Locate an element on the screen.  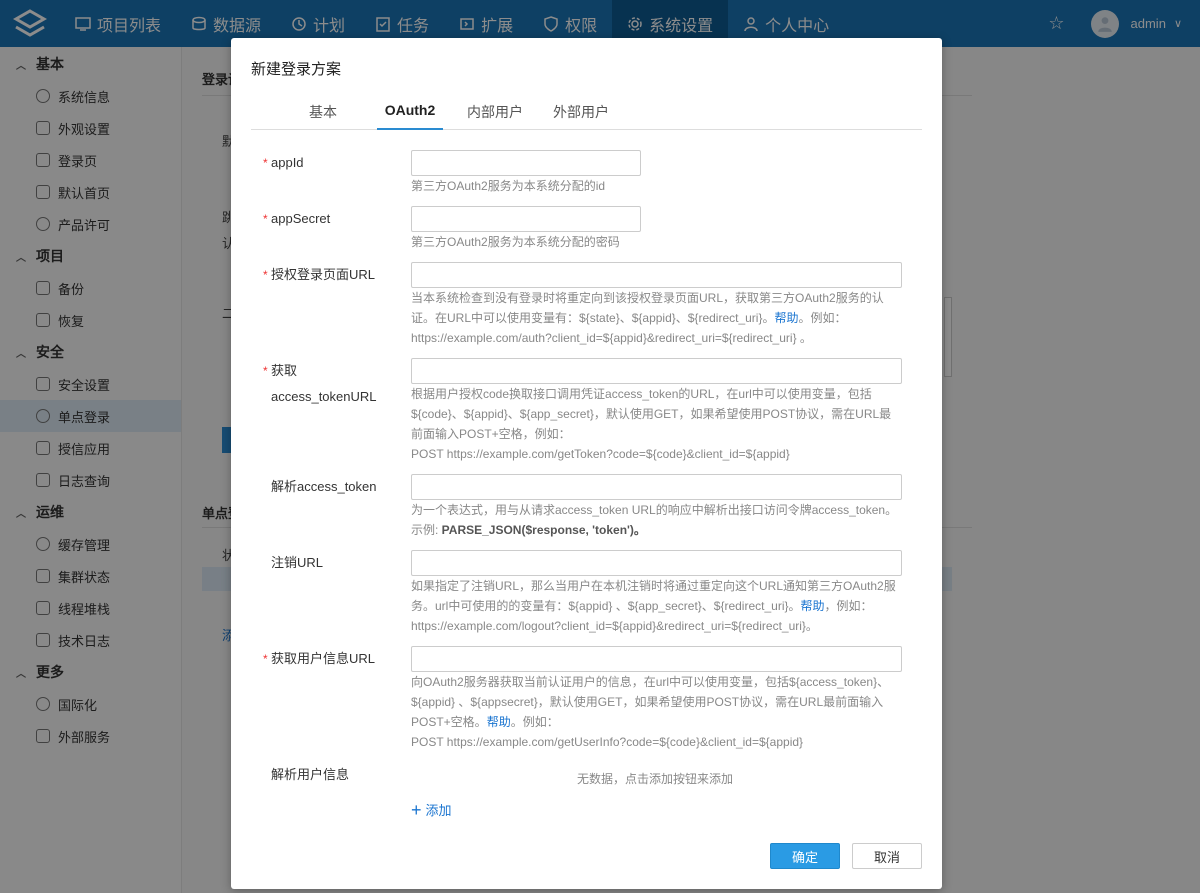
field-hint: 第三方OAuth2服务为本系统分配的id is located at coordinates (508, 186).